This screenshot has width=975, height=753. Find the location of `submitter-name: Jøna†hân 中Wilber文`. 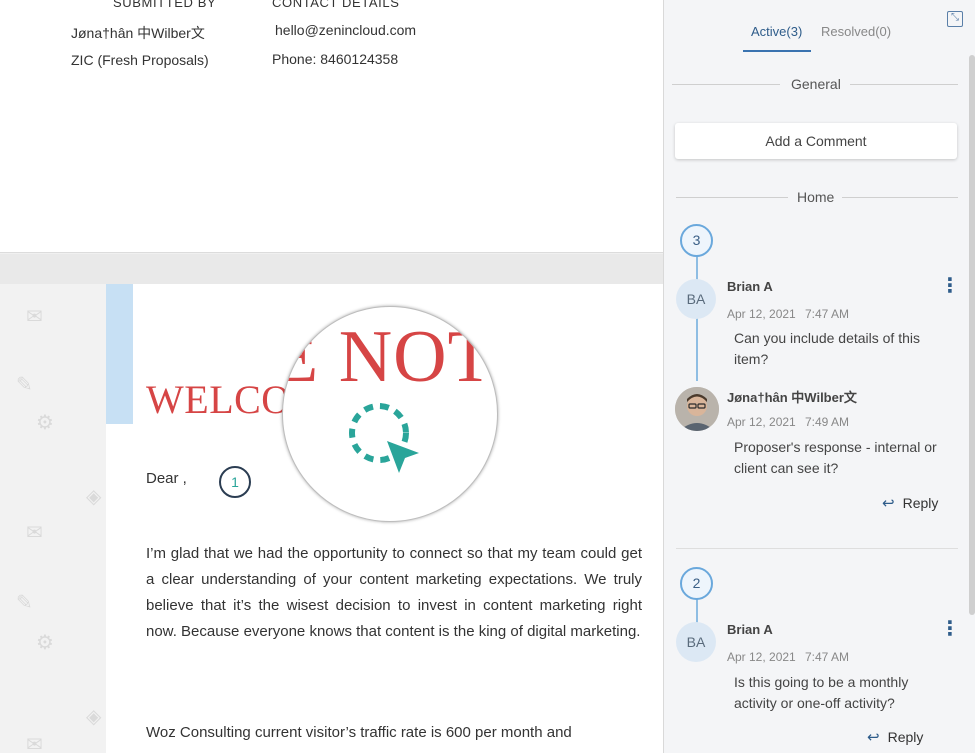

submitter-name: Jøna†hân 中Wilber文 is located at coordinates (138, 33).